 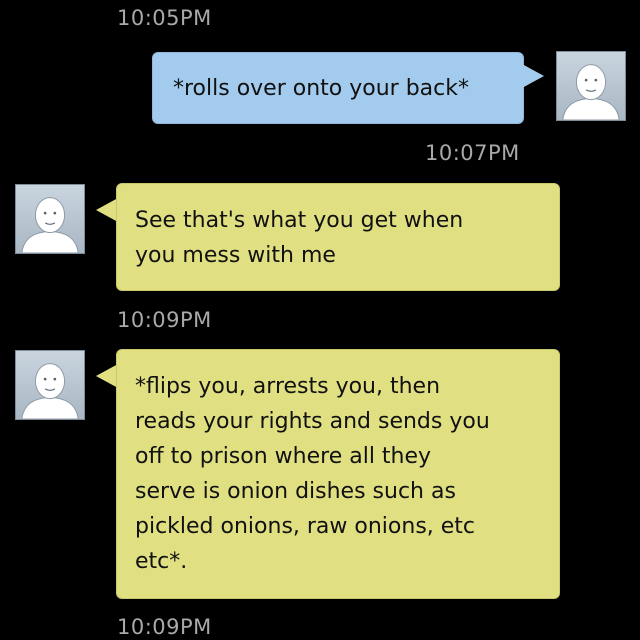 I want to click on outgoing-message-bubble: *rolls over onto your back*, so click(x=338, y=88).